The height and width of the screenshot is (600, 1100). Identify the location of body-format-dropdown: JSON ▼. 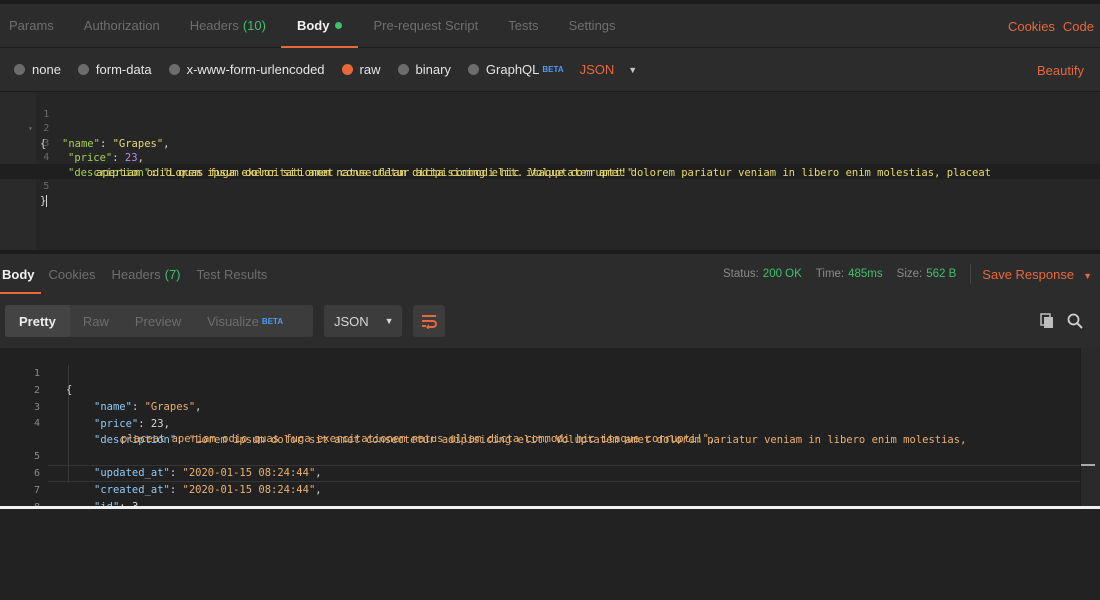
(609, 69).